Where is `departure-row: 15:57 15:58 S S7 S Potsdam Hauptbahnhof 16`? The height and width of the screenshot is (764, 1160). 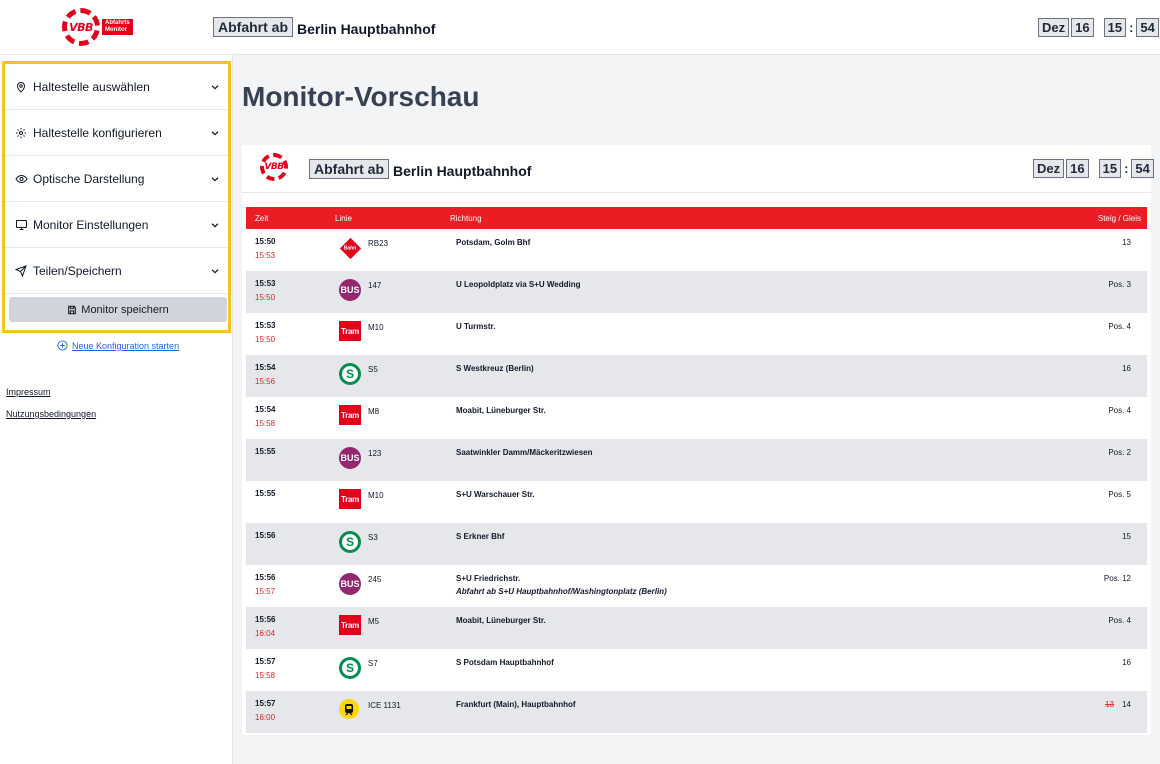 departure-row: 15:57 15:58 S S7 S Potsdam Hauptbahnhof 16 is located at coordinates (696, 670).